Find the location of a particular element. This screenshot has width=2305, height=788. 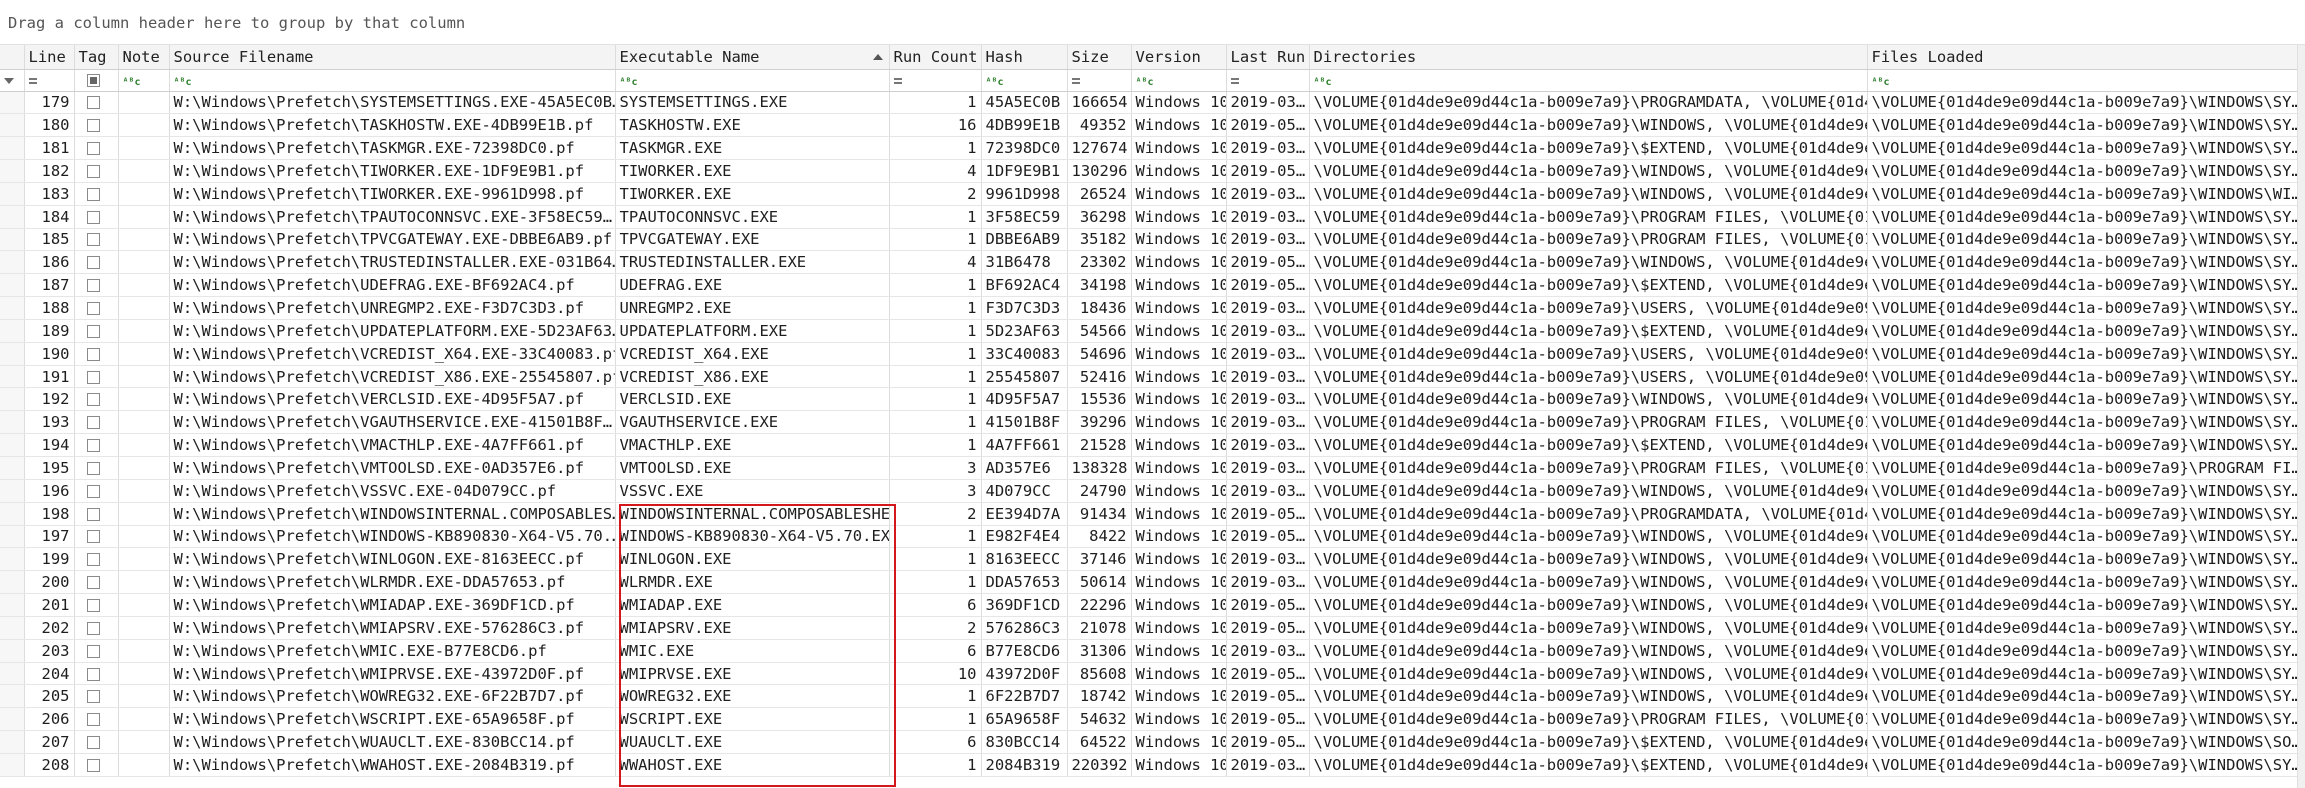

size-cell: 35182 is located at coordinates (1099, 240).